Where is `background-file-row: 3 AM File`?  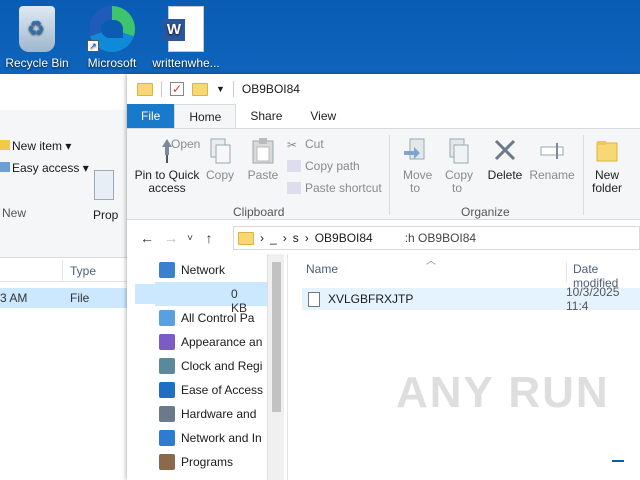 background-file-row: 3 AM File is located at coordinates (67, 298).